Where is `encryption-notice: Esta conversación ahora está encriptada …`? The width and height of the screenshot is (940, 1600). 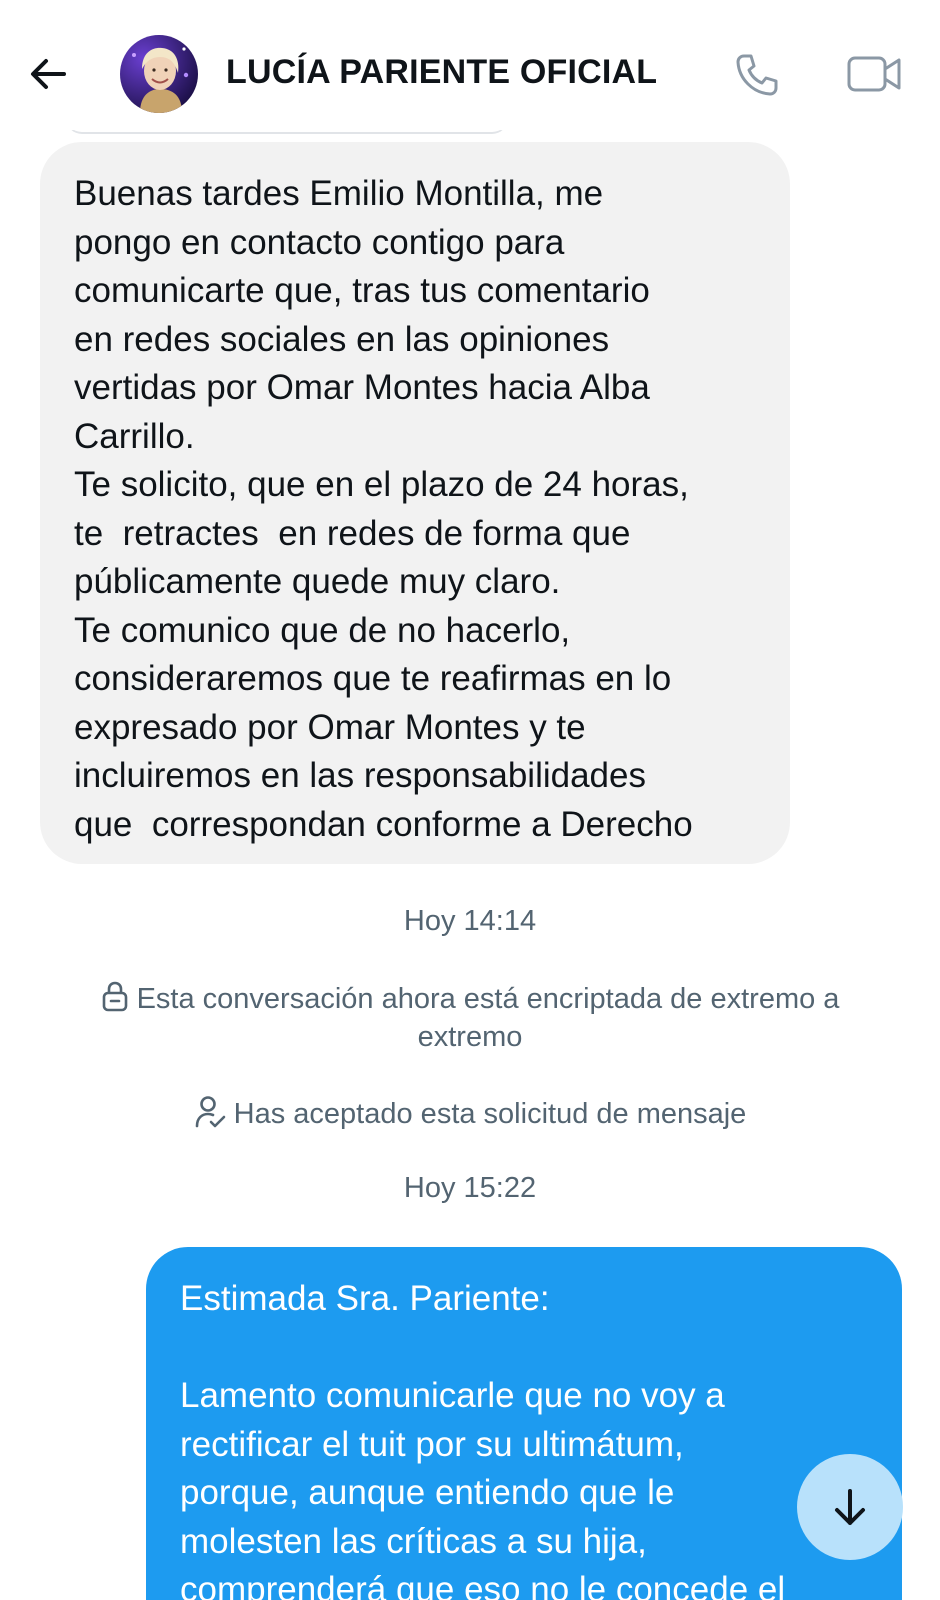
encryption-notice: Esta conversación ahora está encriptada … is located at coordinates (470, 1018).